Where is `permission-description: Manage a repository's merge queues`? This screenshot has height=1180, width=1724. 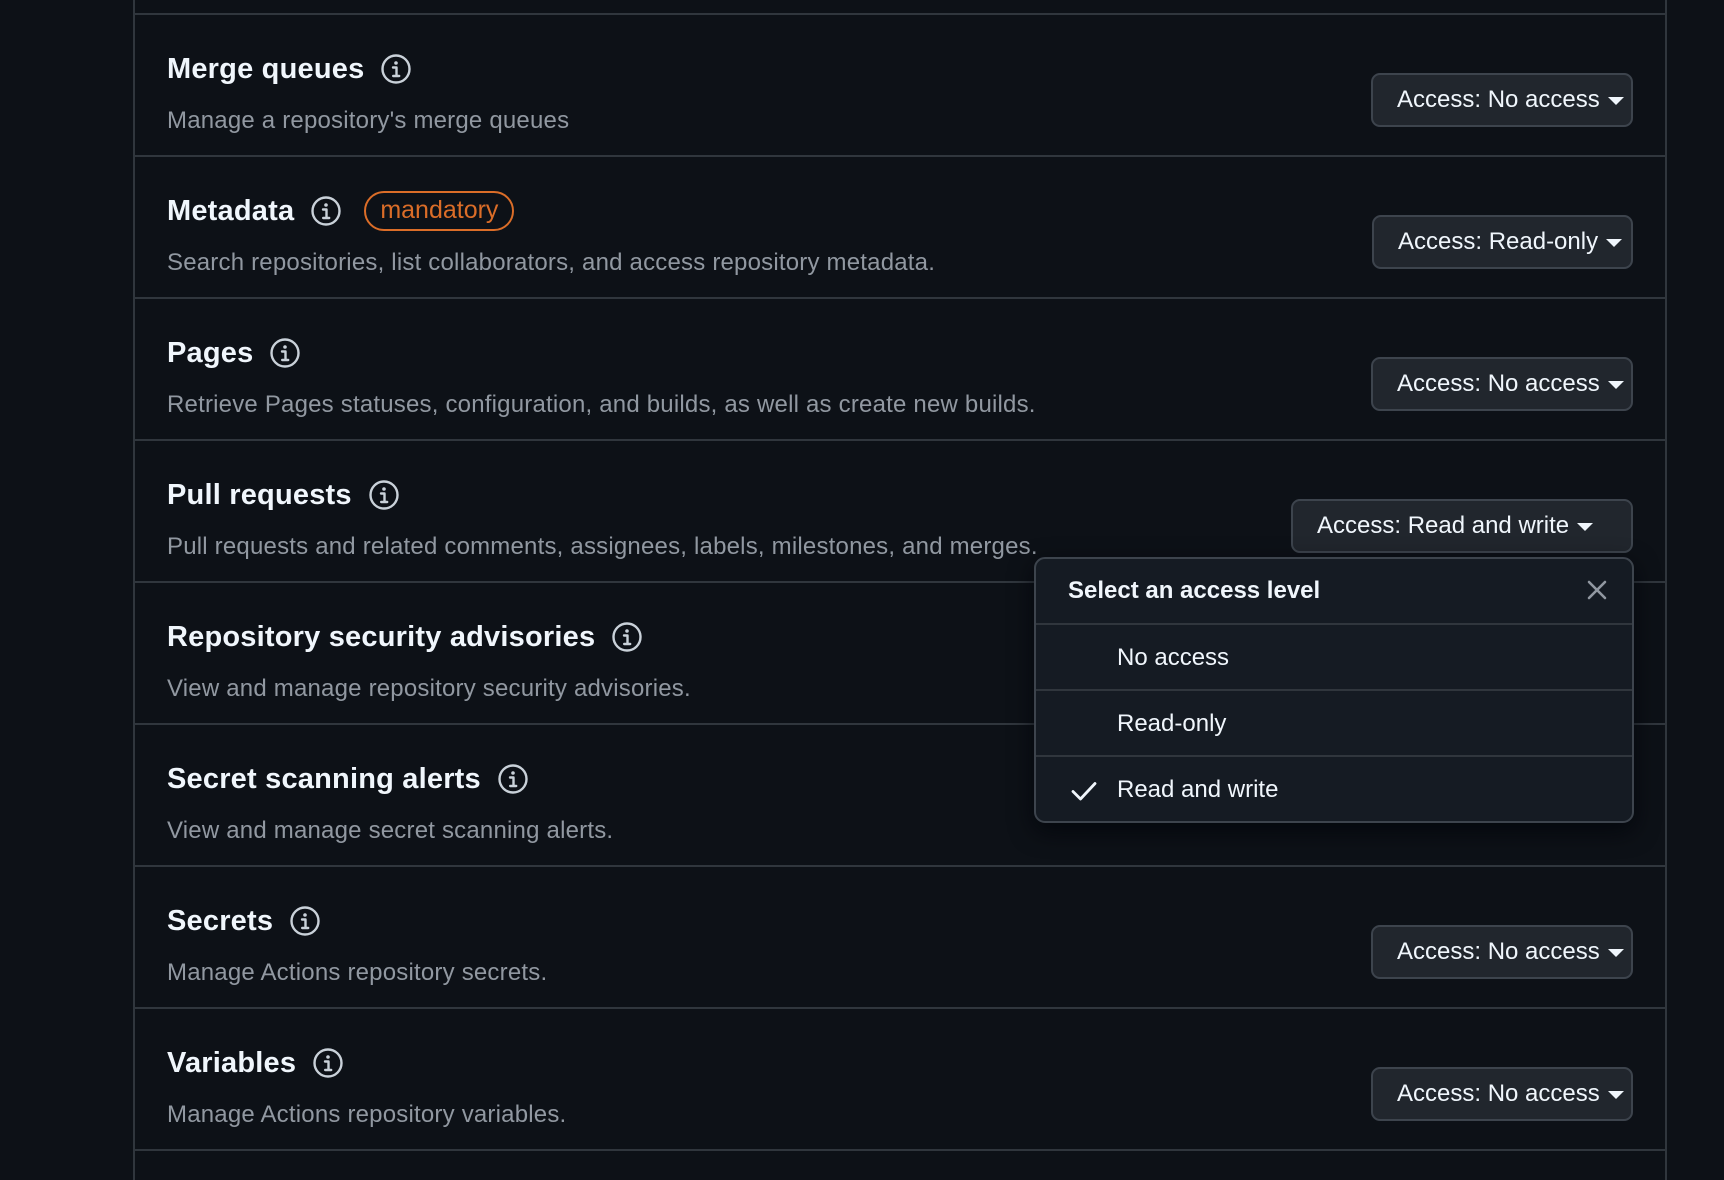 permission-description: Manage a repository's merge queues is located at coordinates (368, 120).